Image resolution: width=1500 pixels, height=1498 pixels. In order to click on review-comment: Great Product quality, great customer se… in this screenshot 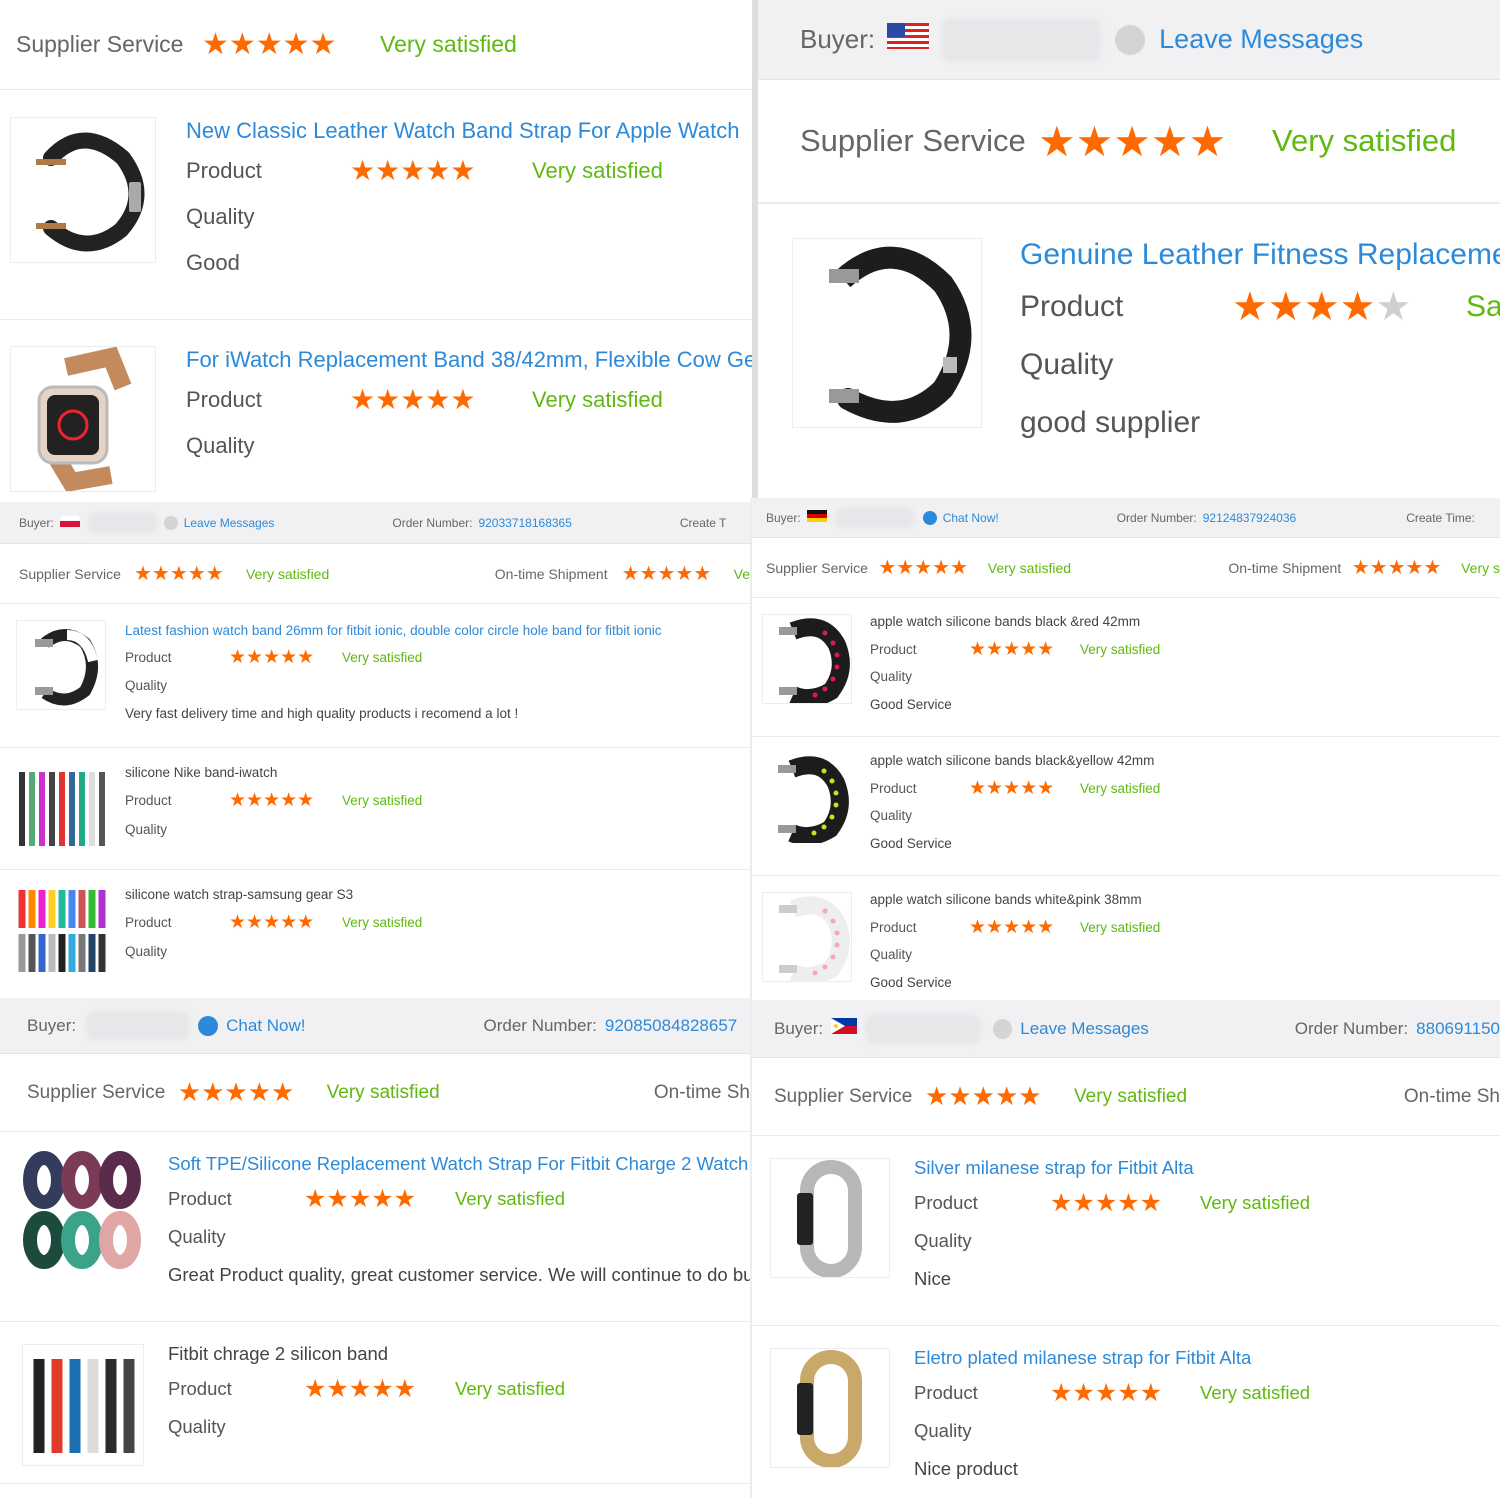, I will do `click(459, 1274)`.